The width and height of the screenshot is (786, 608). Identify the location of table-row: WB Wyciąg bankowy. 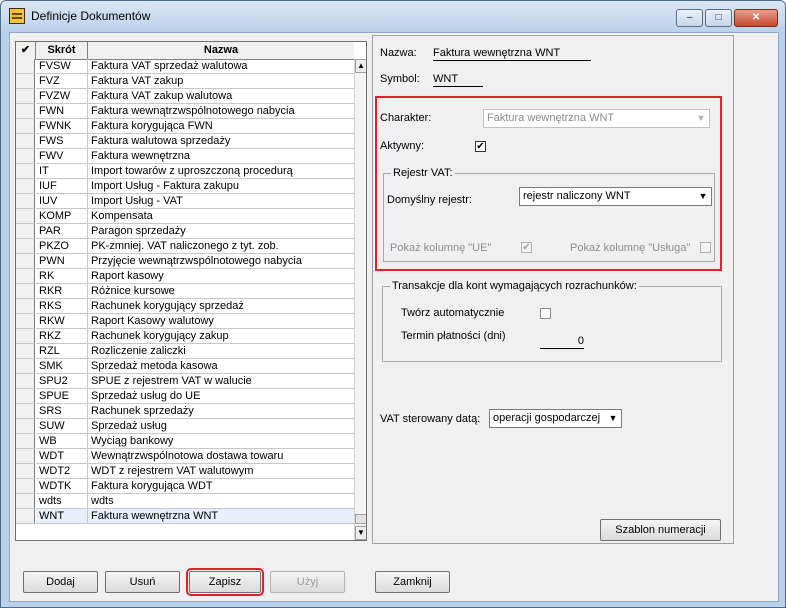
(185, 441).